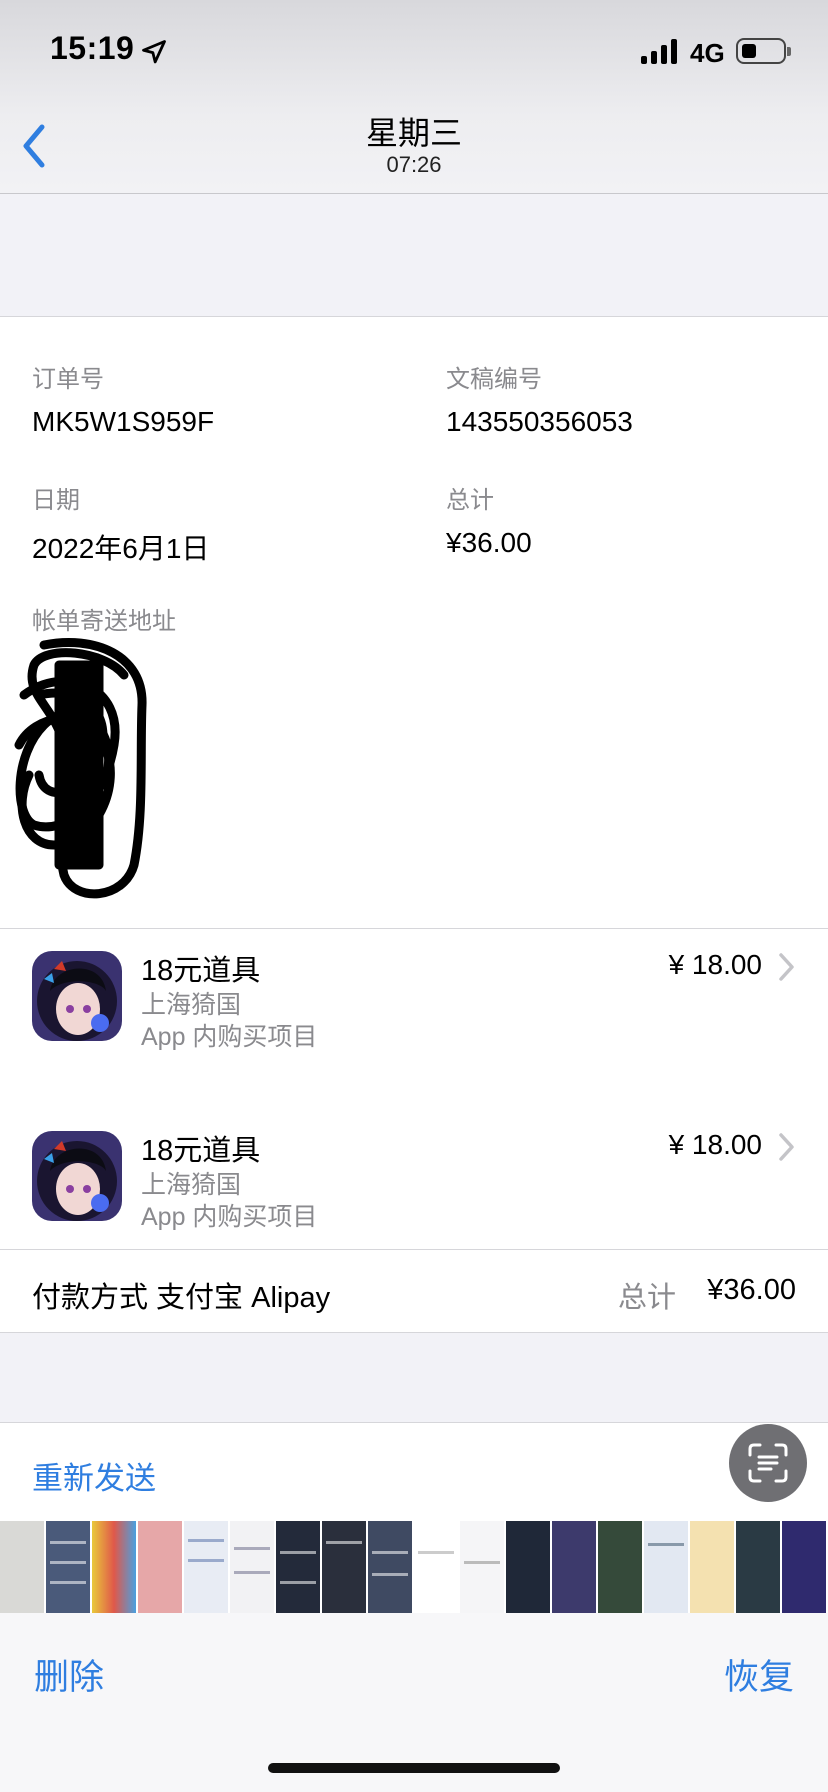 This screenshot has height=1792, width=828. Describe the element at coordinates (763, 51) in the screenshot. I see `battery-icon` at that location.